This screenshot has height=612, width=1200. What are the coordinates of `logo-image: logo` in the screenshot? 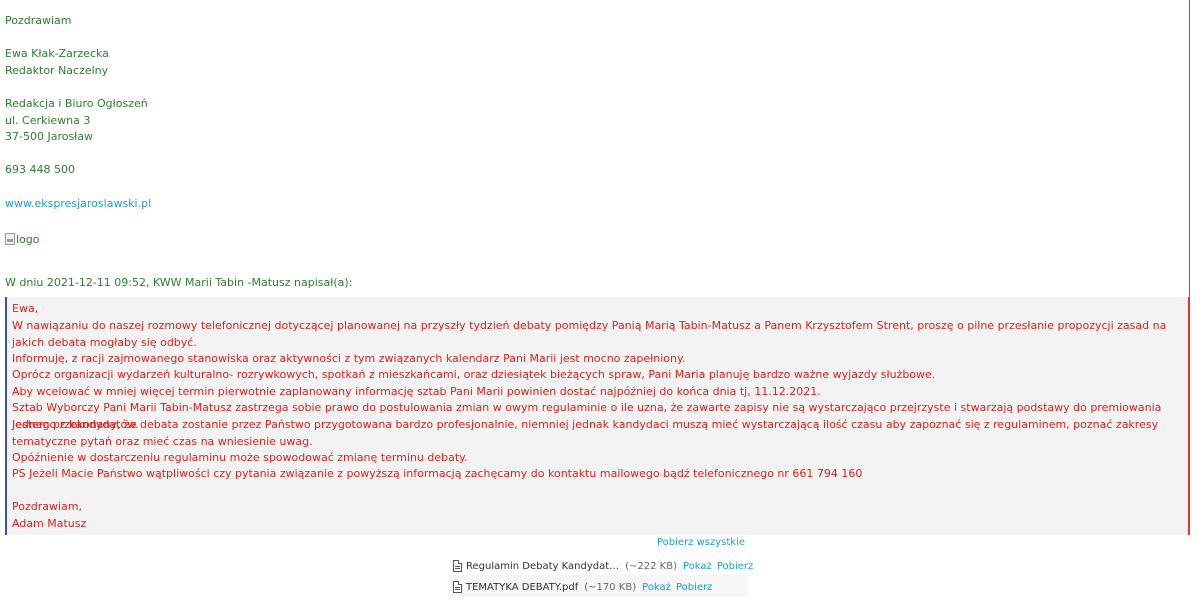 It's located at (22, 239).